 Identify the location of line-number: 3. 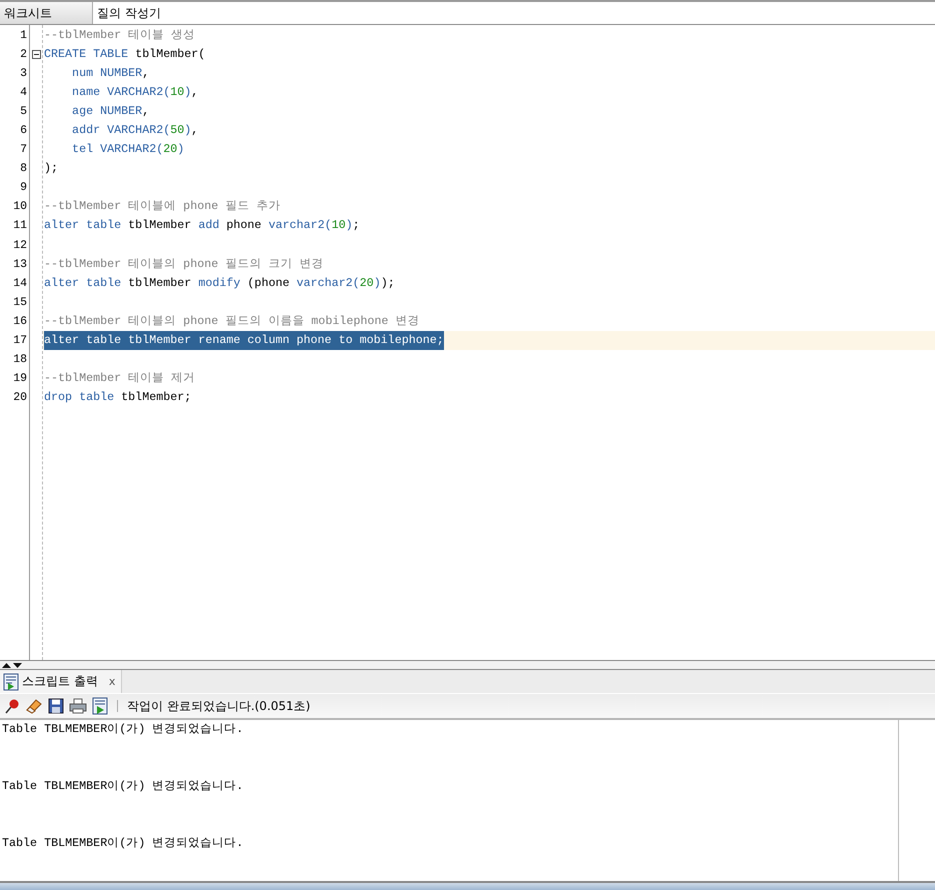
(23, 74).